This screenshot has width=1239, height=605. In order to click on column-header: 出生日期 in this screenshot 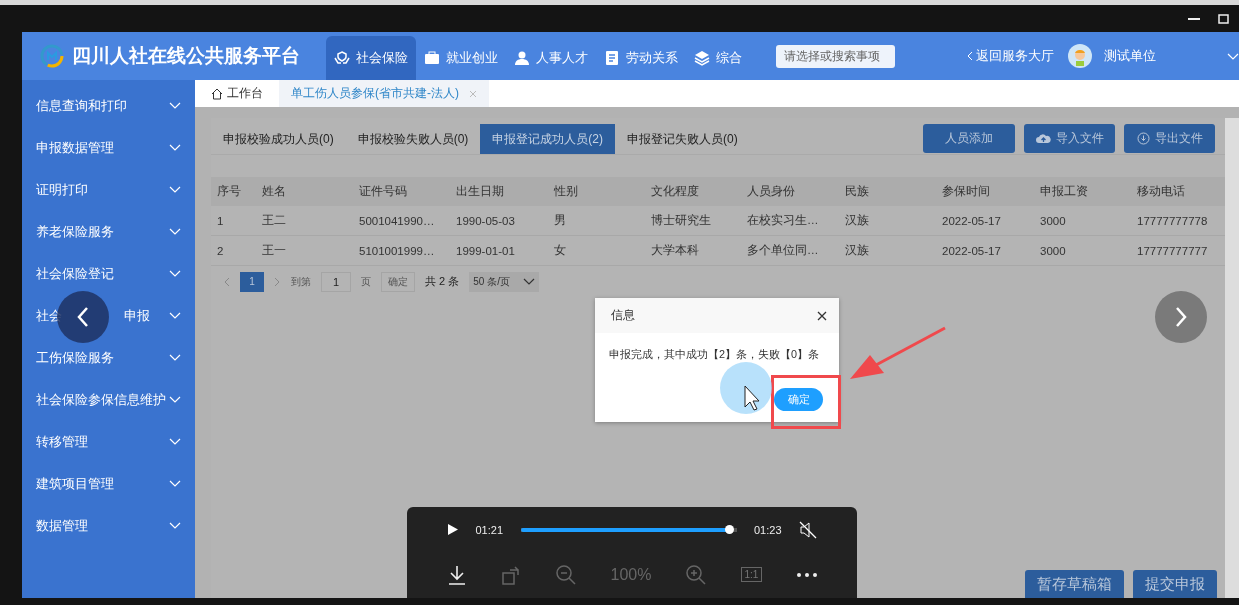, I will do `click(499, 191)`.